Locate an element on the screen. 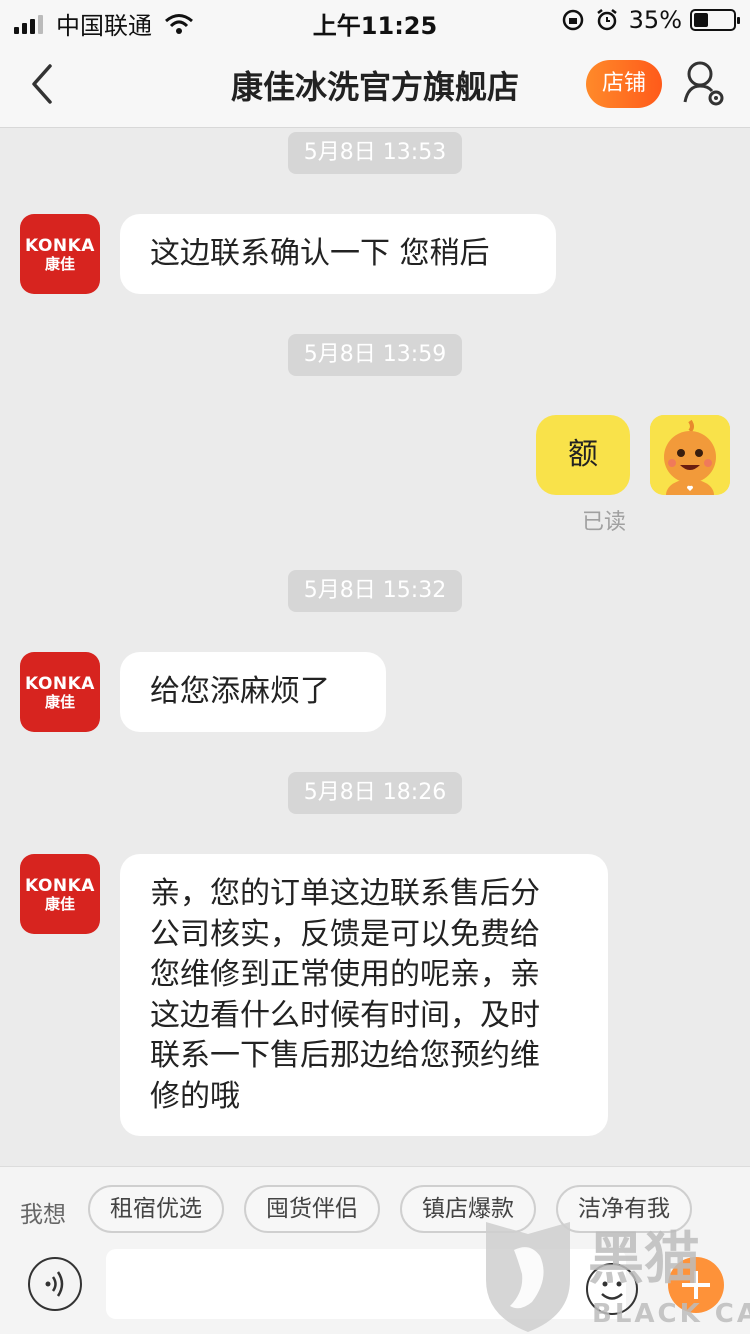  watermark-cn: 黑猫 is located at coordinates (644, 1259).